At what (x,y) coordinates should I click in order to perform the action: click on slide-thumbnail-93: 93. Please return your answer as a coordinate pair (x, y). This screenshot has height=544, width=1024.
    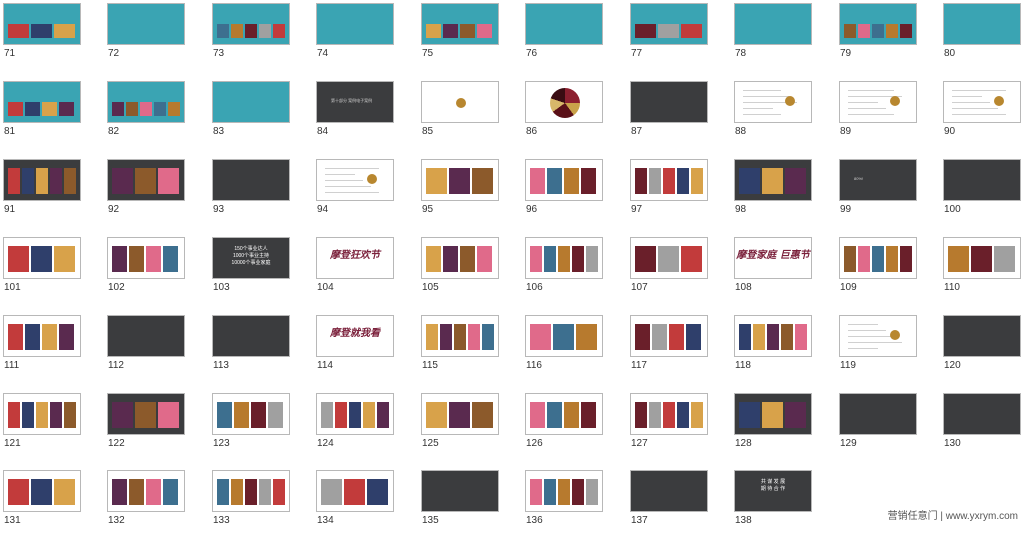
    Looking at the image, I should click on (261, 194).